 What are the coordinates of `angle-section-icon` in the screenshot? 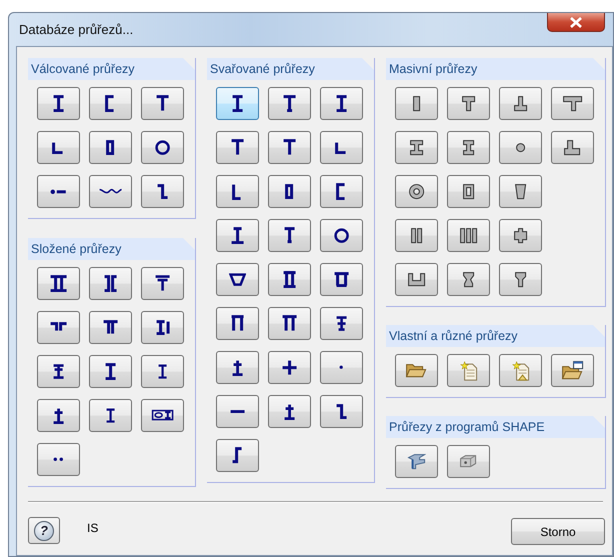 It's located at (341, 147).